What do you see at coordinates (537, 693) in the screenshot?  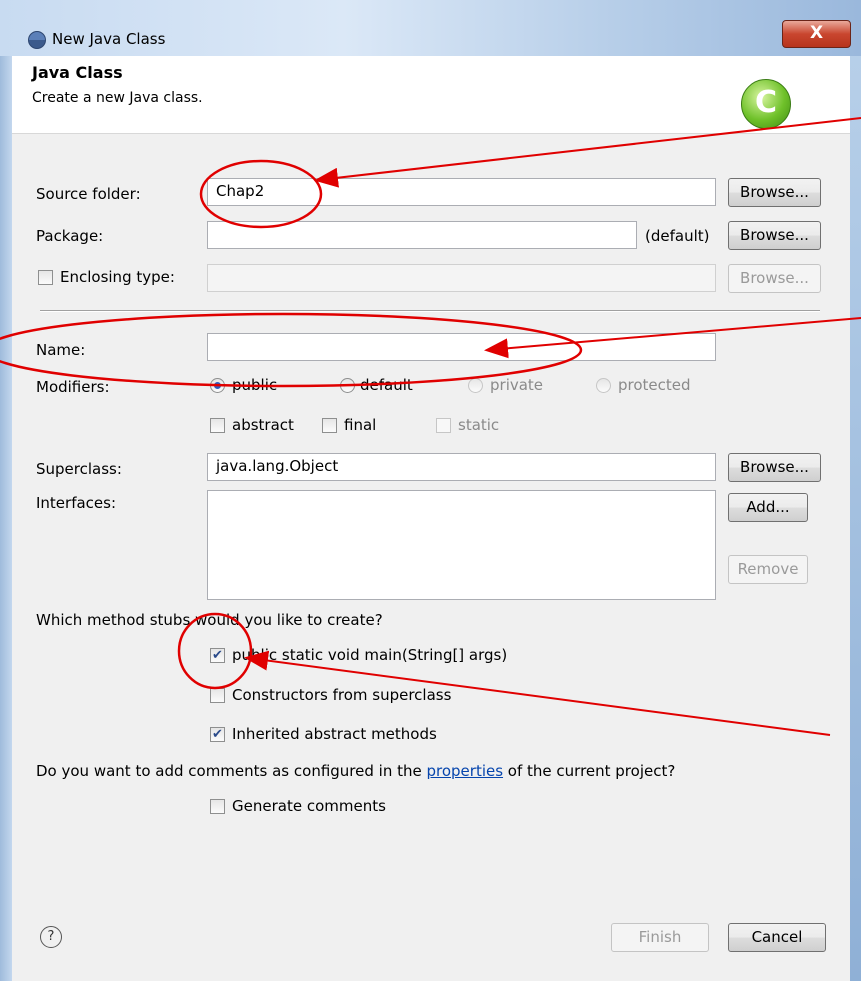 I see `main-method-arrow` at bounding box center [537, 693].